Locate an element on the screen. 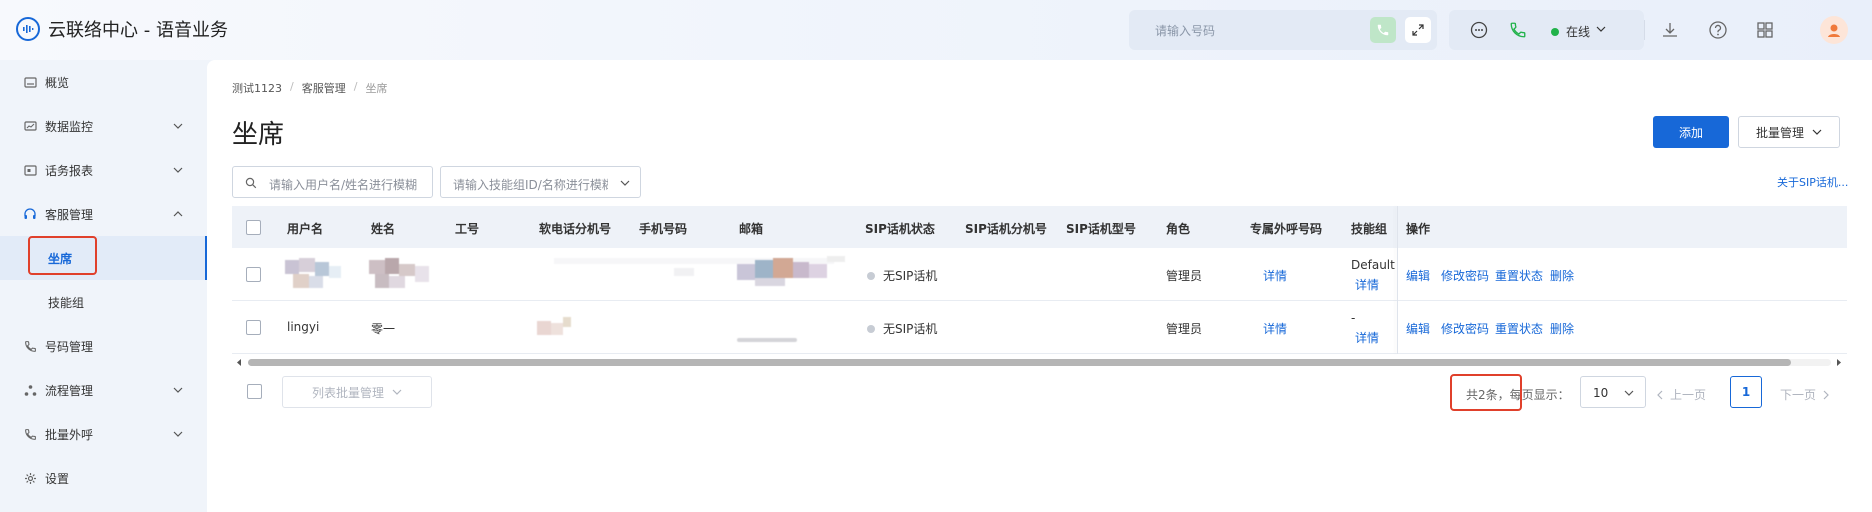  column-header: SIP话机型号 is located at coordinates (1101, 228).